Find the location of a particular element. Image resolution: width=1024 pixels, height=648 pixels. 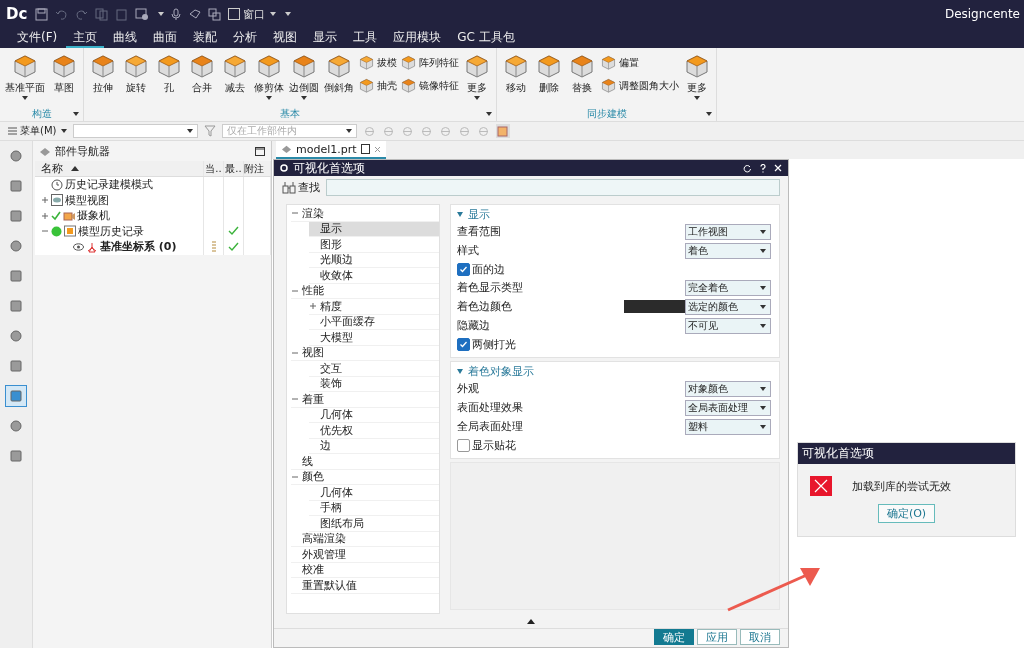

menu-tab: 视图 is located at coordinates (285, 38).